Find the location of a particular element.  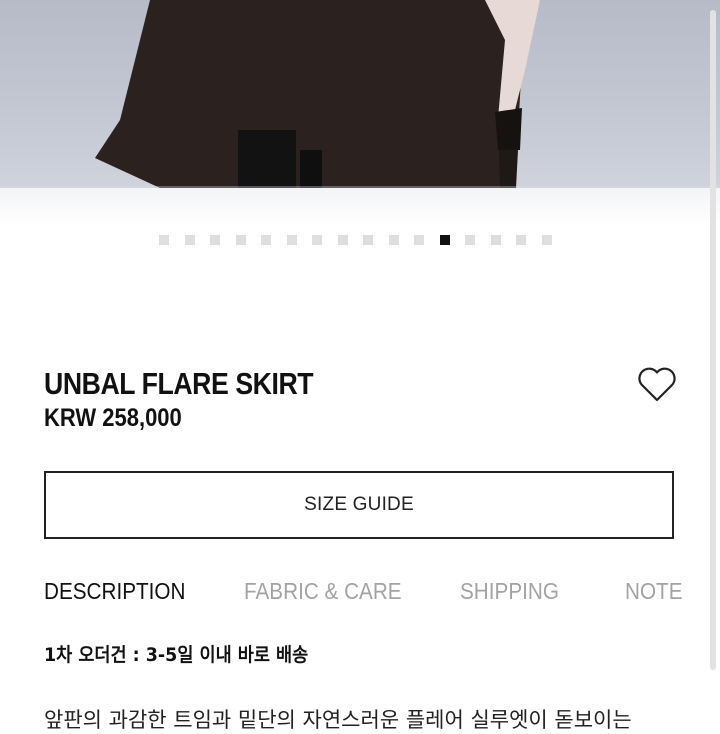

tab-description: DESCRIPTION is located at coordinates (114, 591).